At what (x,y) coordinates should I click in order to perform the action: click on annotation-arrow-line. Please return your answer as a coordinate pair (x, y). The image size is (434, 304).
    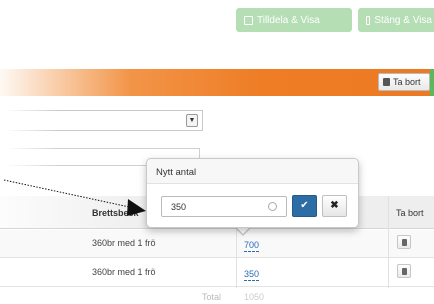
    Looking at the image, I should click on (69, 194).